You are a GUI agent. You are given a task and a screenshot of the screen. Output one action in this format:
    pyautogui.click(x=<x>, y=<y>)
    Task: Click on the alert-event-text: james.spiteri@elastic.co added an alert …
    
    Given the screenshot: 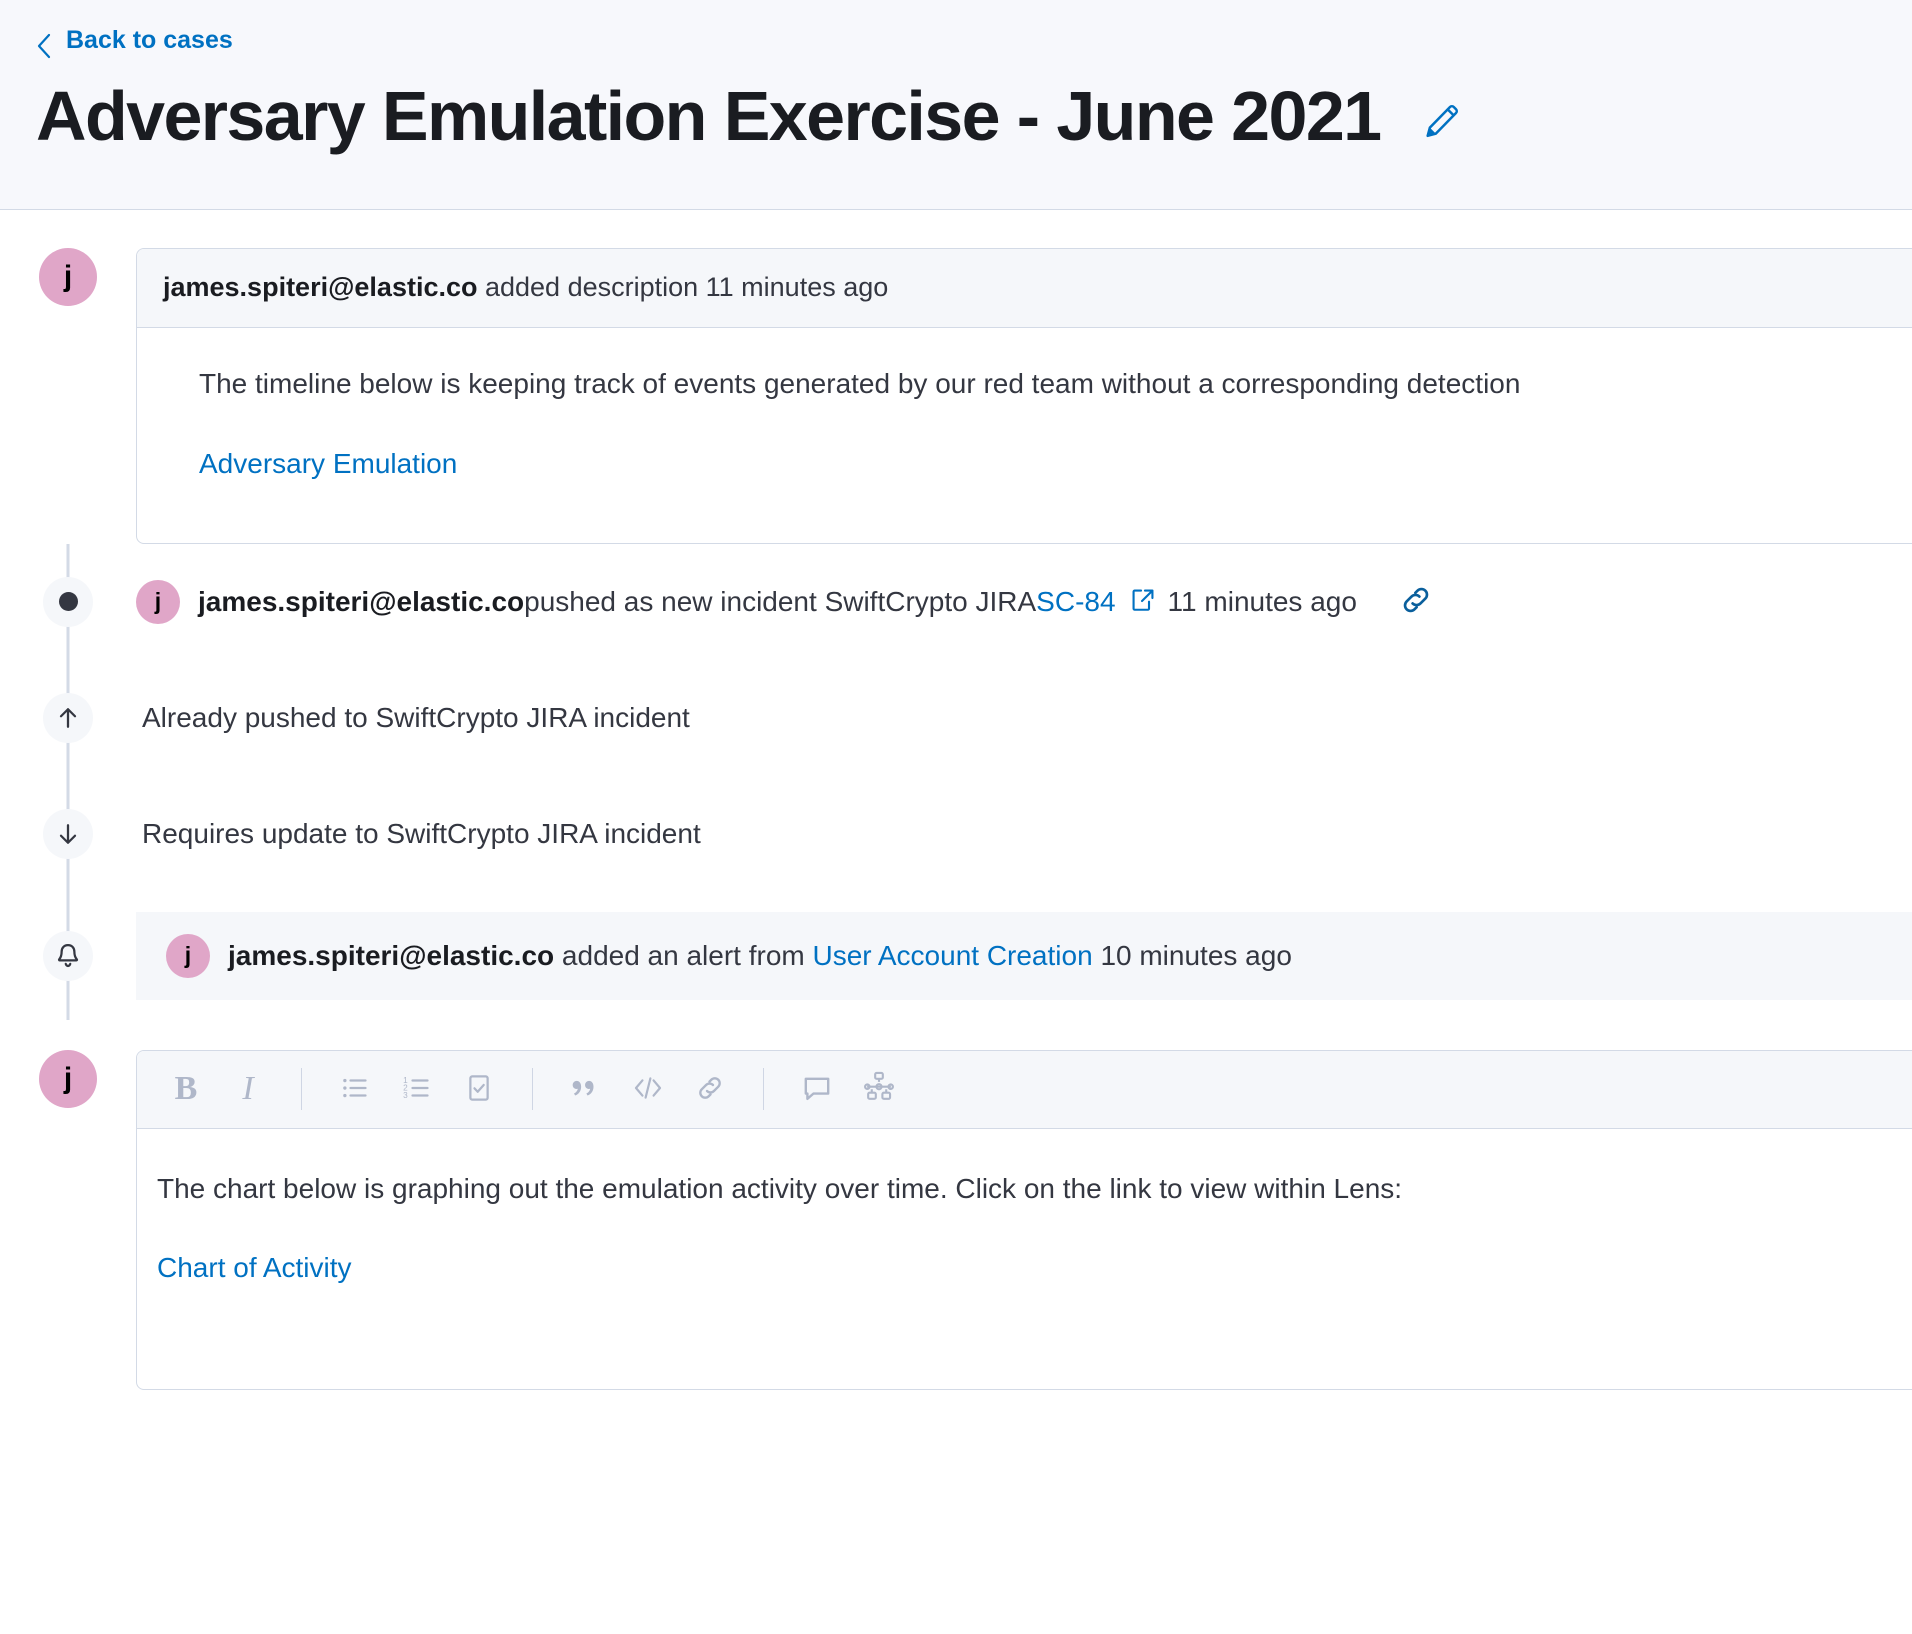 What is the action you would take?
    pyautogui.click(x=760, y=956)
    